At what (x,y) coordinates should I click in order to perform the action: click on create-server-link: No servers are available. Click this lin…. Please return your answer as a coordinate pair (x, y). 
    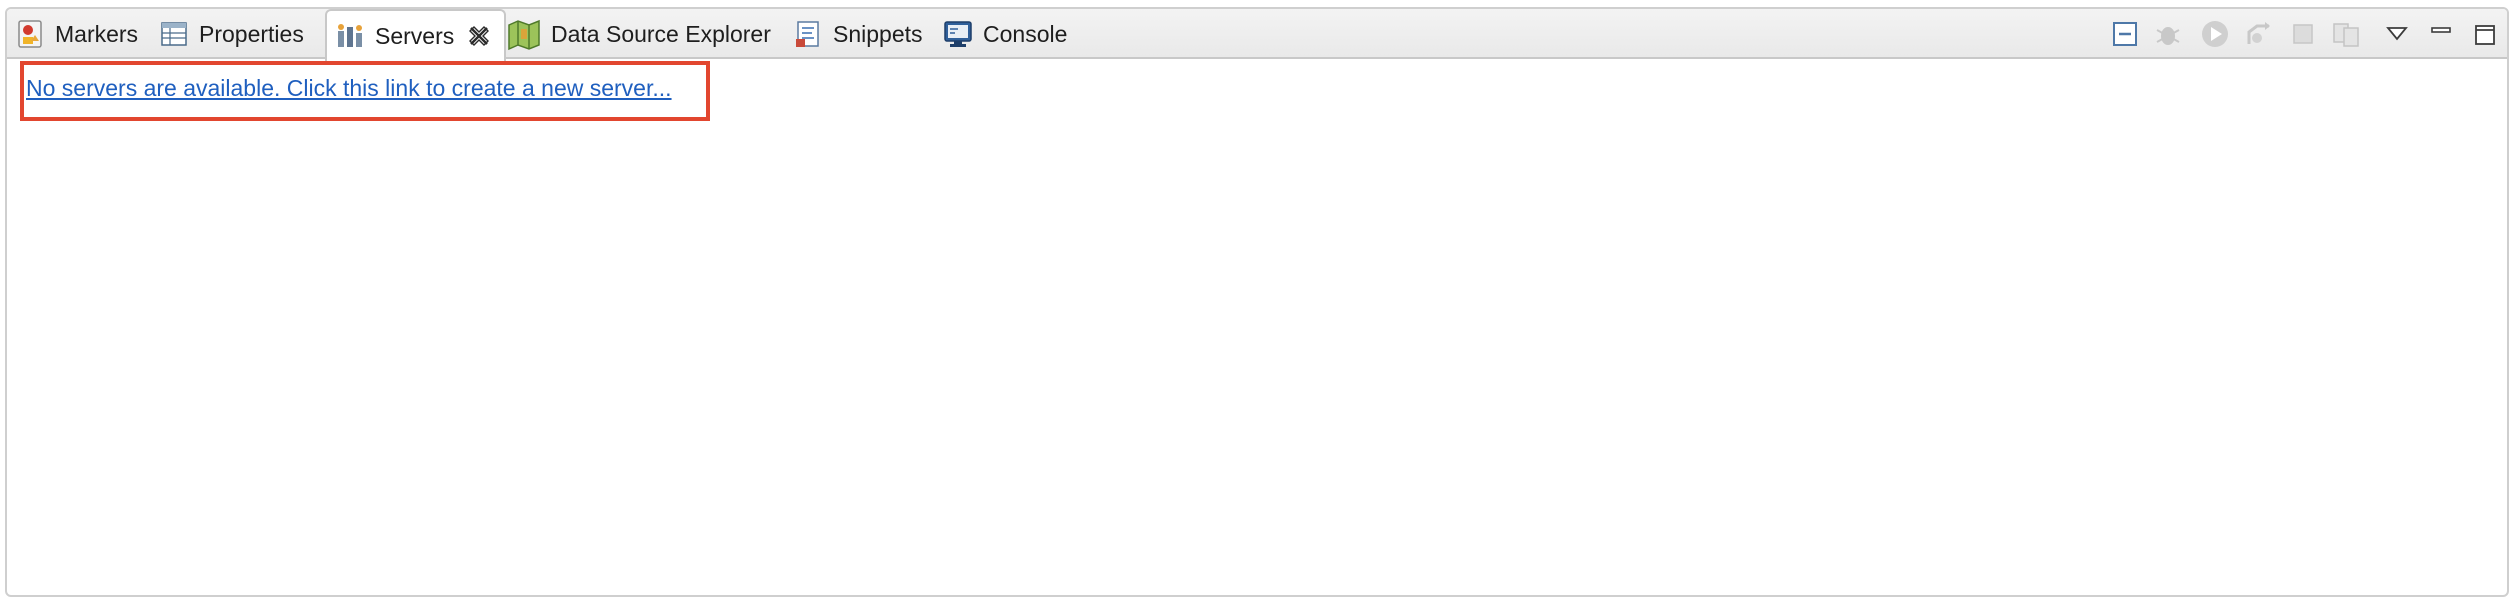
    Looking at the image, I should click on (349, 88).